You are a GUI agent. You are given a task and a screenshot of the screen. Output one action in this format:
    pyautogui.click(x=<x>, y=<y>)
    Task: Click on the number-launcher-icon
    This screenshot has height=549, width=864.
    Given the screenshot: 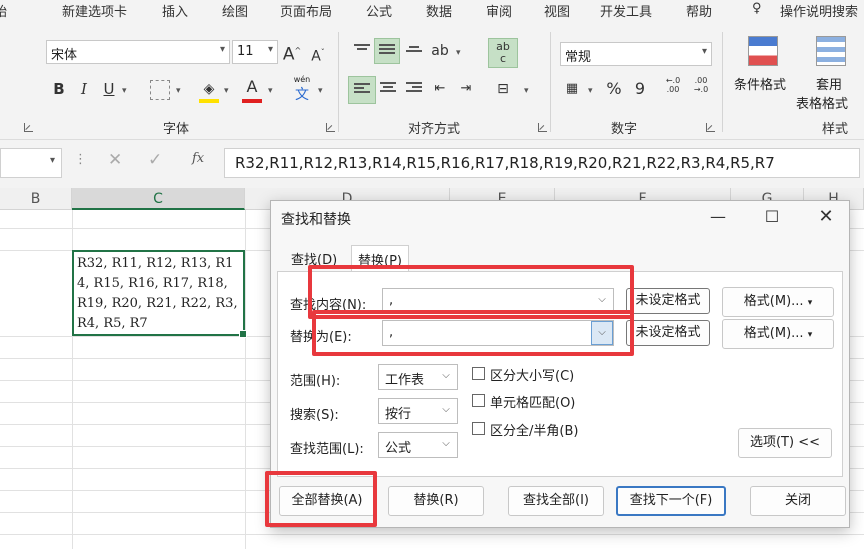 What is the action you would take?
    pyautogui.click(x=710, y=127)
    